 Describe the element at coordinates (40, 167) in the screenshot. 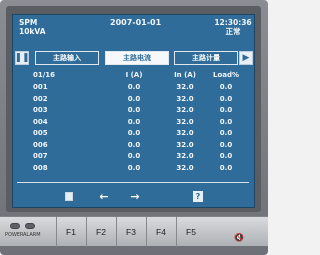

I see `row-id: 008` at that location.